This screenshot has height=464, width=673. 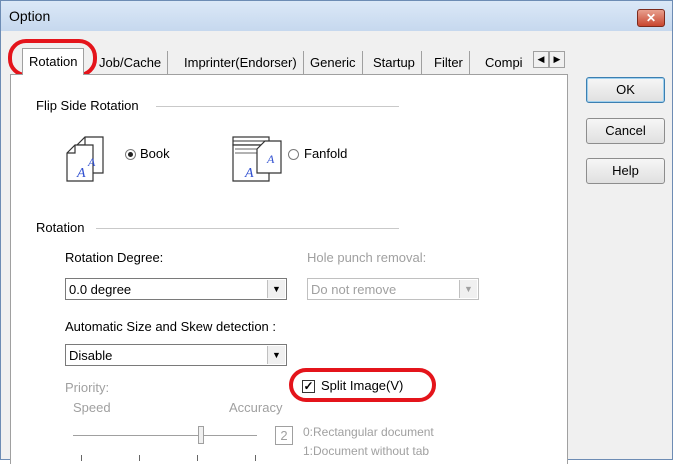 I want to click on tab-job-cache: Job/Cache, so click(x=134, y=63).